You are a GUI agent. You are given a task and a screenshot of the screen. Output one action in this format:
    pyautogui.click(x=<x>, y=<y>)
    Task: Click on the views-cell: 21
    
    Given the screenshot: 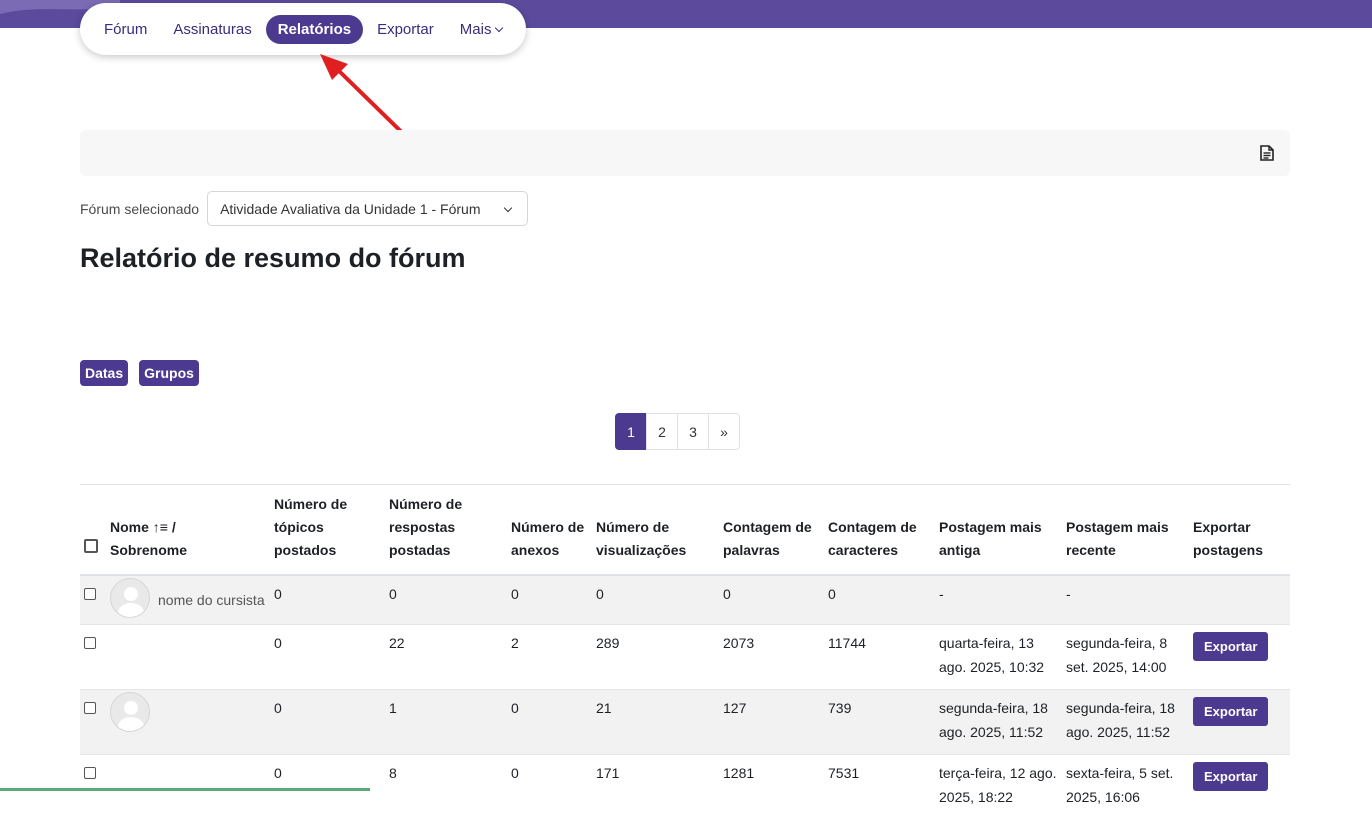 What is the action you would take?
    pyautogui.click(x=655, y=722)
    